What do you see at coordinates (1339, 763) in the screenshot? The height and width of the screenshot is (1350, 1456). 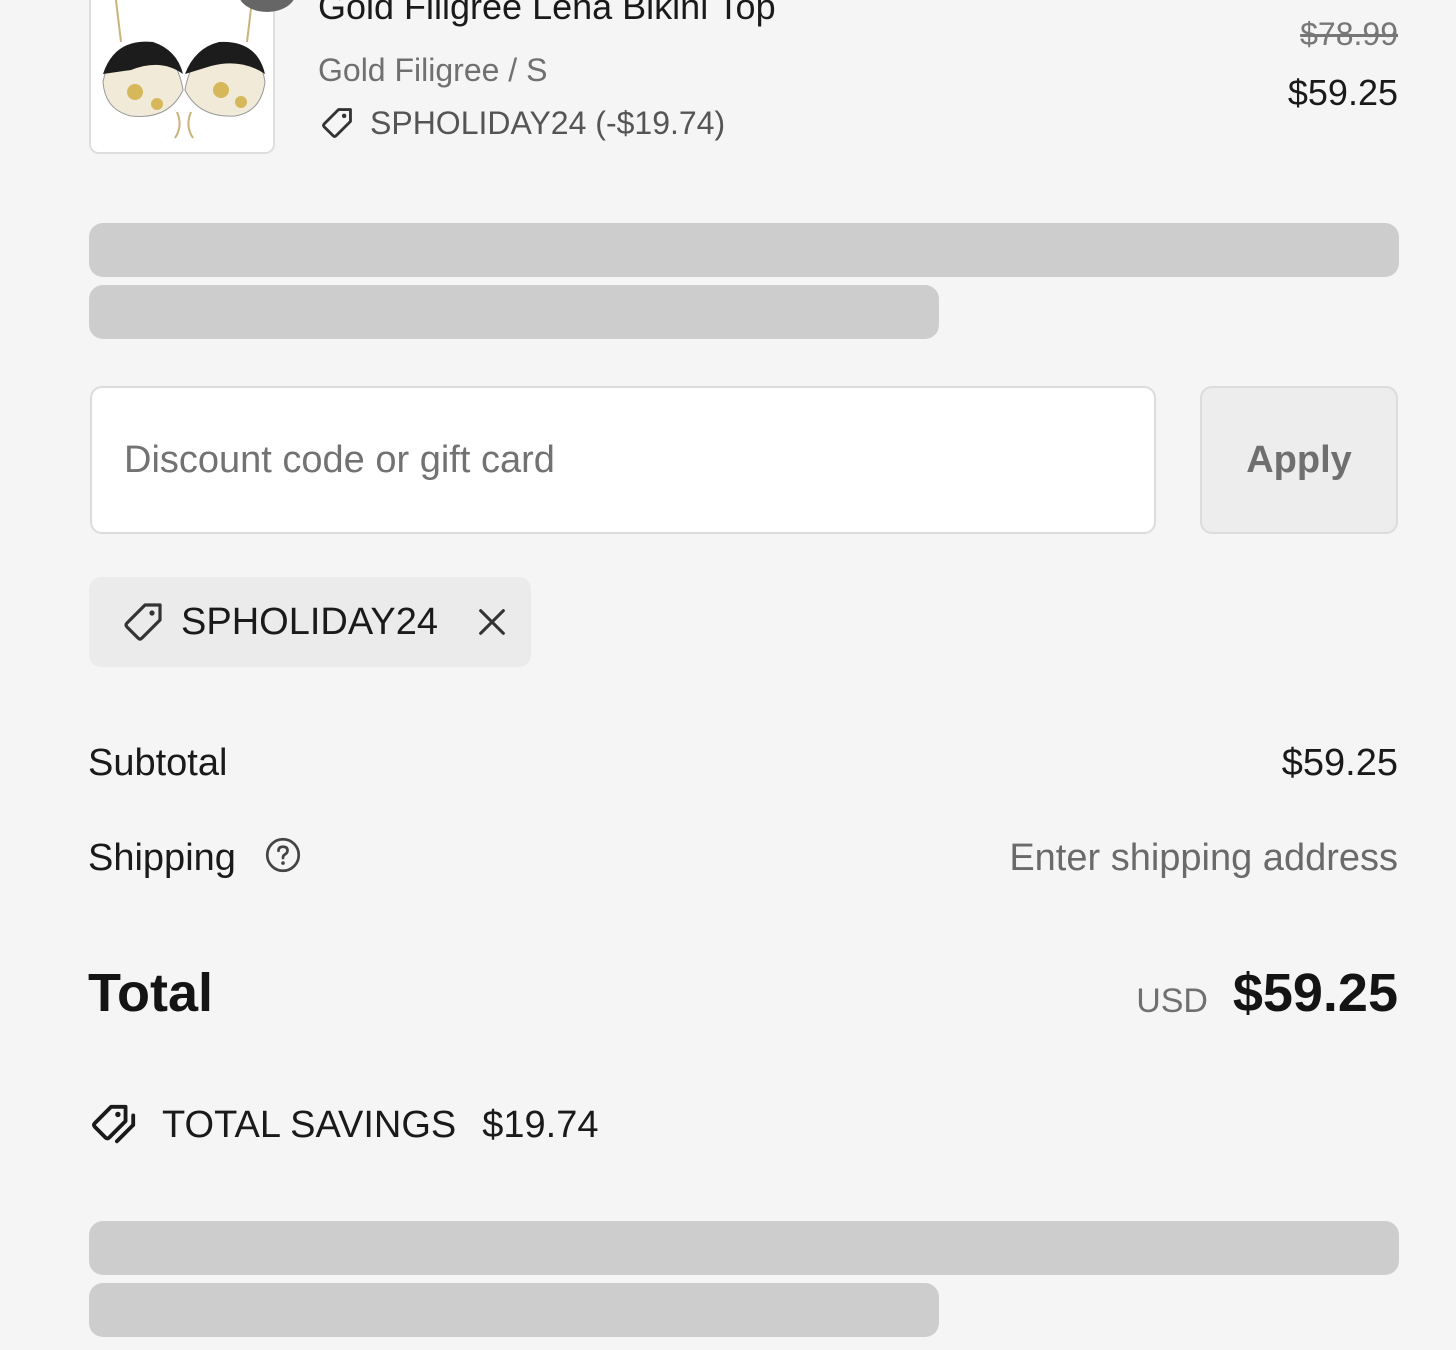 I see `subtotal-value: $59.25` at bounding box center [1339, 763].